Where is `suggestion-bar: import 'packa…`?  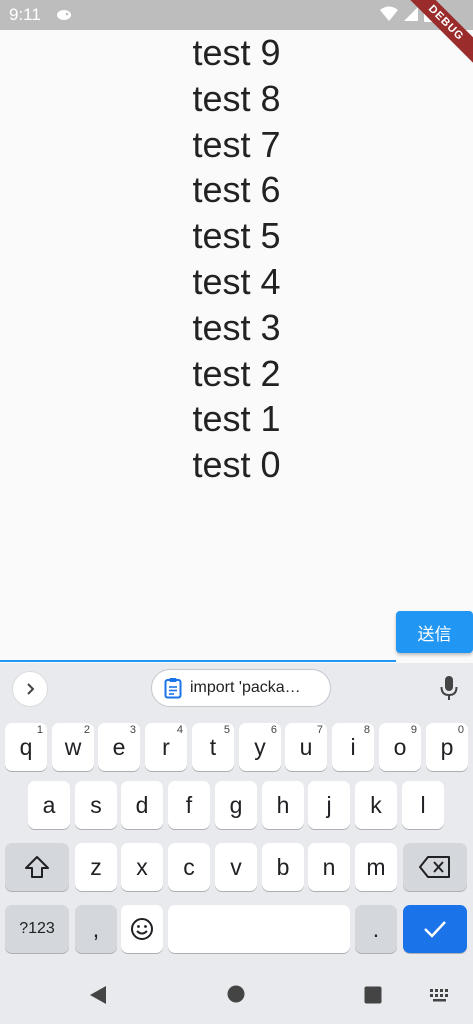 suggestion-bar: import 'packa… is located at coordinates (236, 688).